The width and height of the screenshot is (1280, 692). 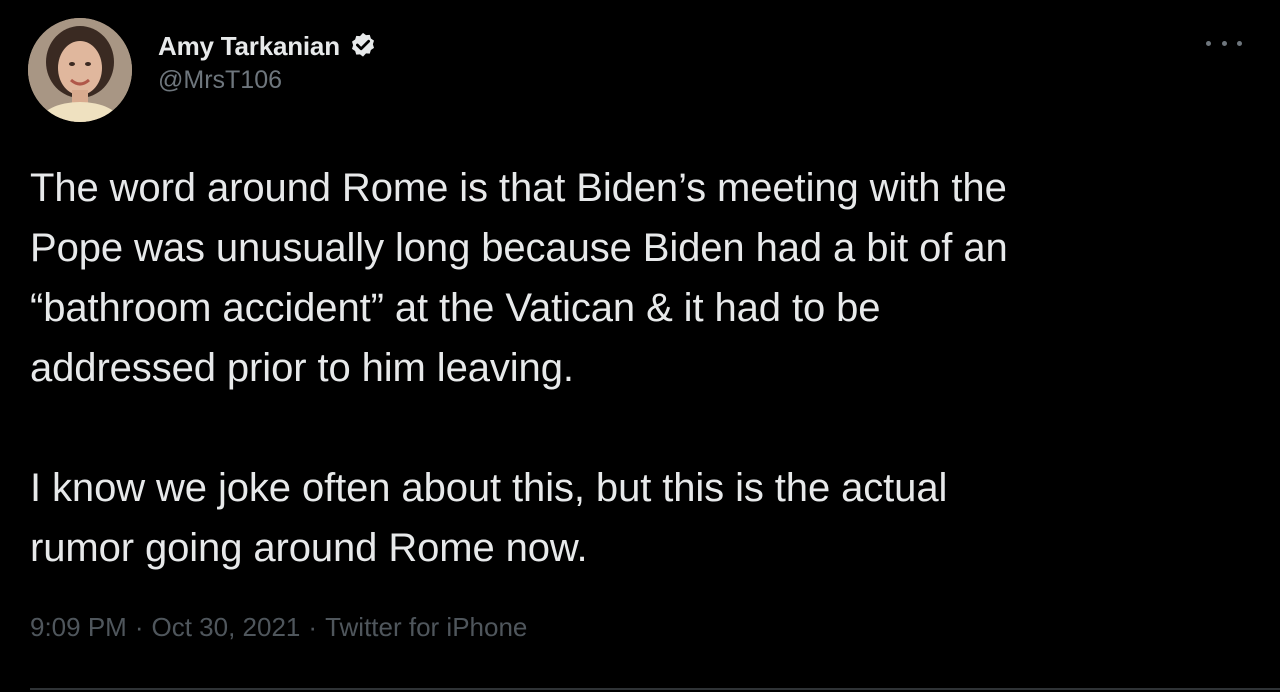 I want to click on more-options-icon, so click(x=1224, y=43).